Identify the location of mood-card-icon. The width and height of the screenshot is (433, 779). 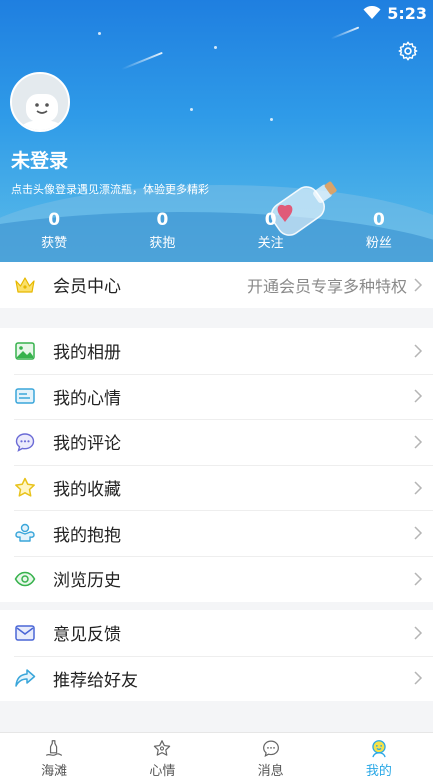
(25, 396).